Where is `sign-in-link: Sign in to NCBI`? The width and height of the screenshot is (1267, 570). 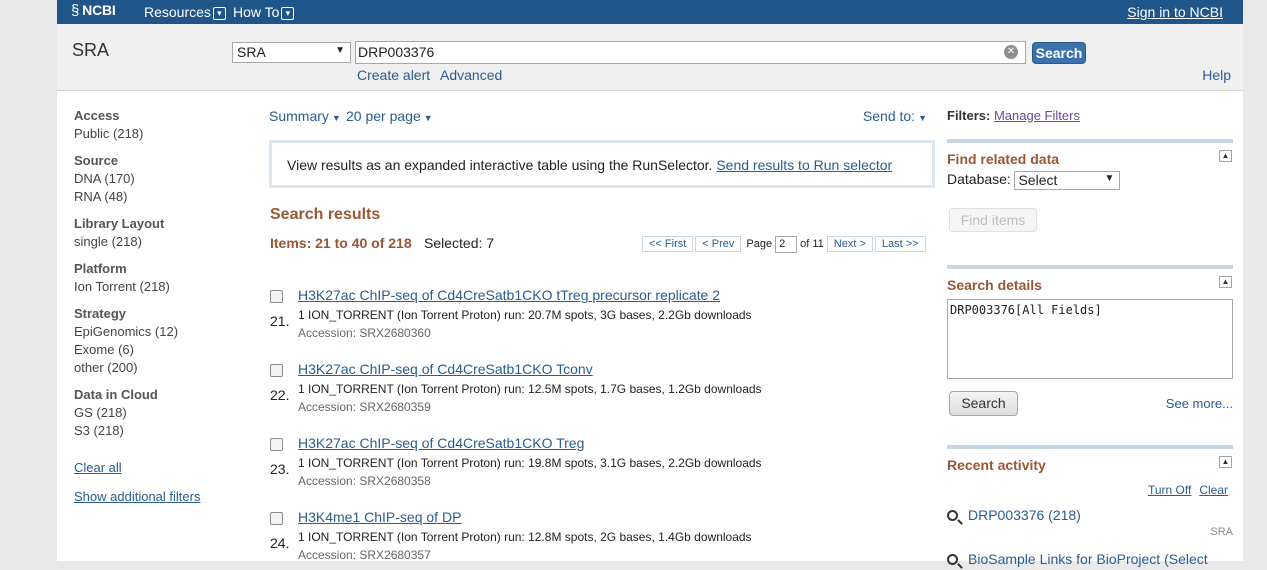 sign-in-link: Sign in to NCBI is located at coordinates (1175, 12).